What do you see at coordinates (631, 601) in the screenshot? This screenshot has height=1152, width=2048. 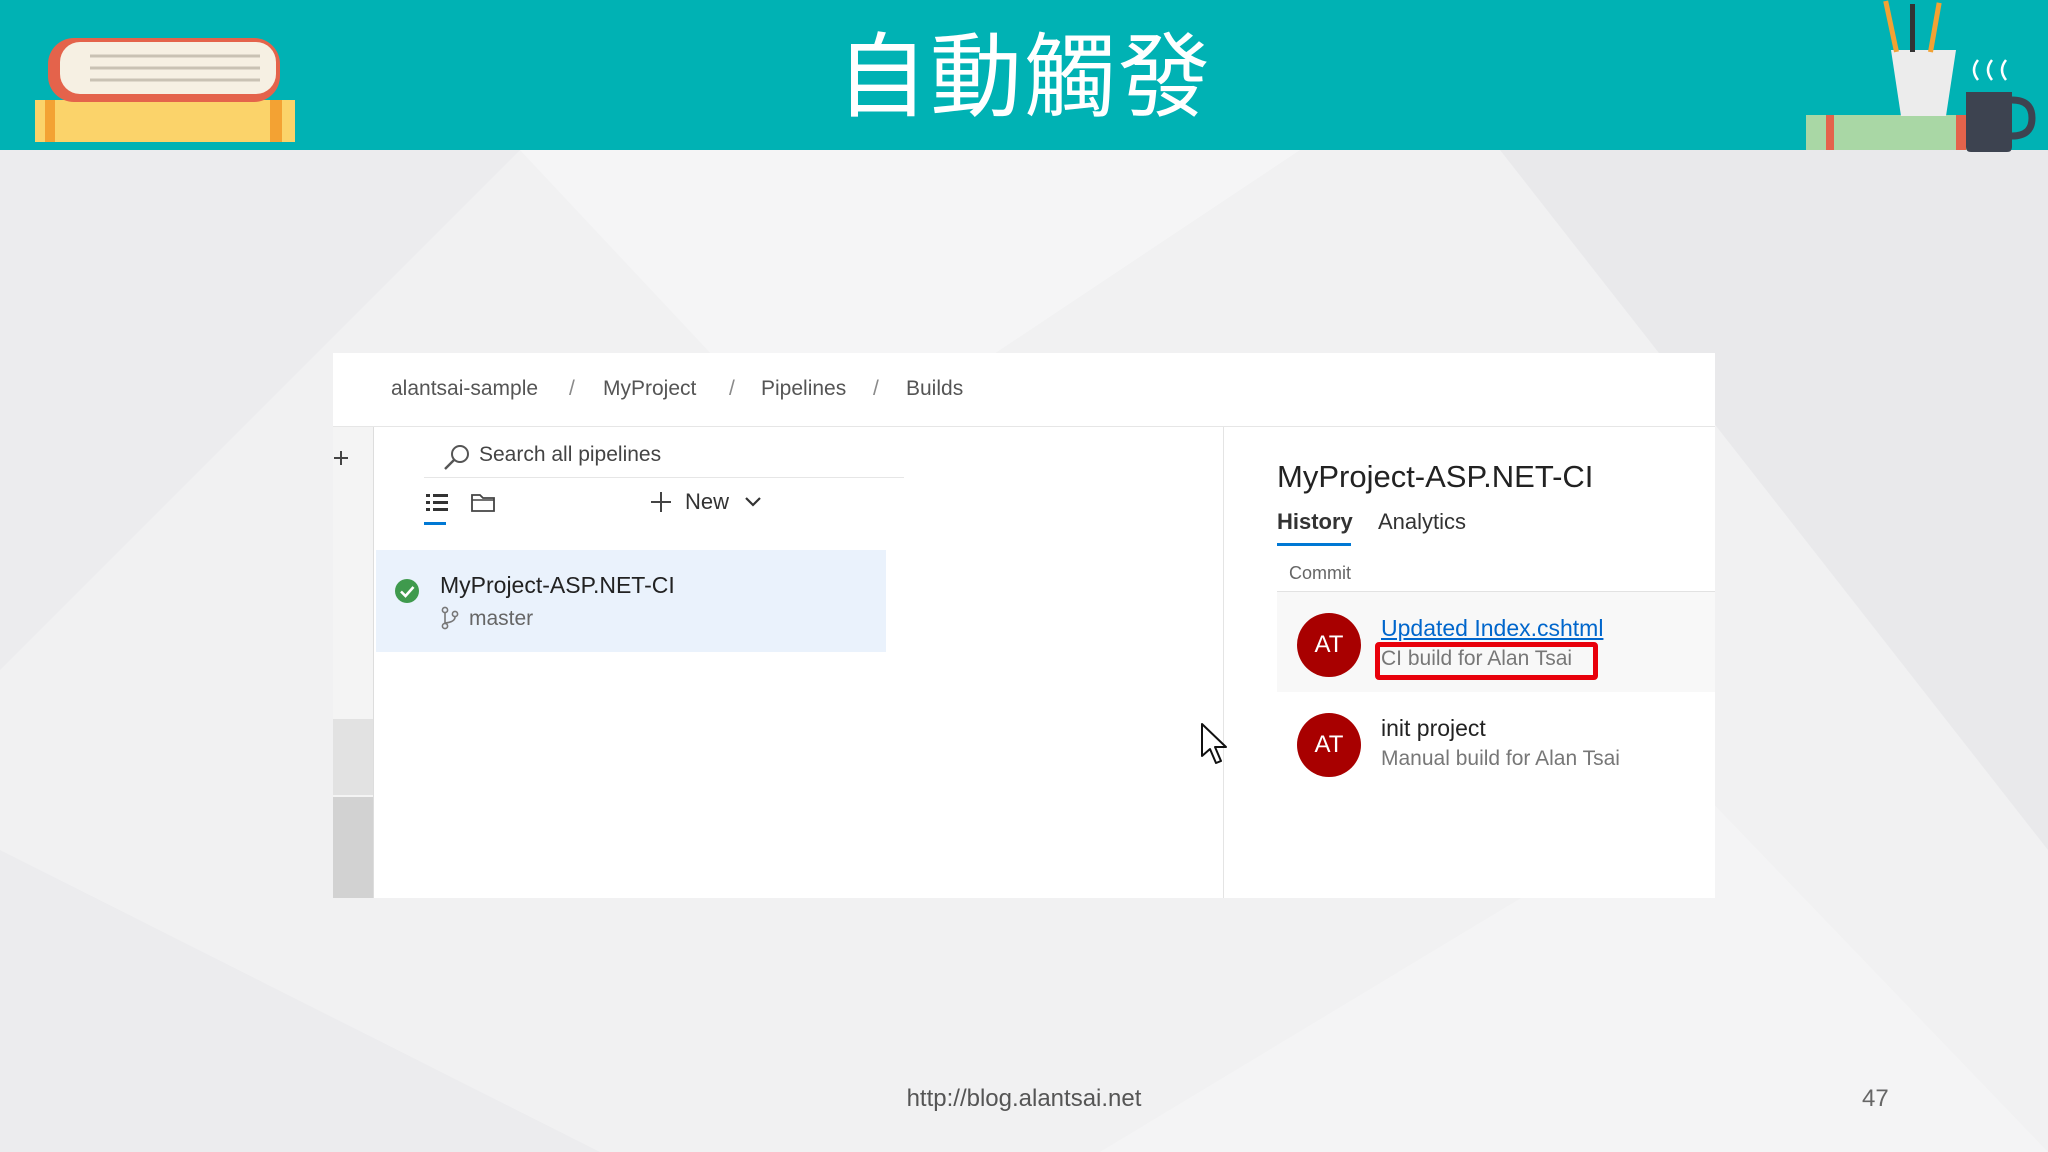 I see `pipeline-list-item: MyProject-ASP.NET-CI master` at bounding box center [631, 601].